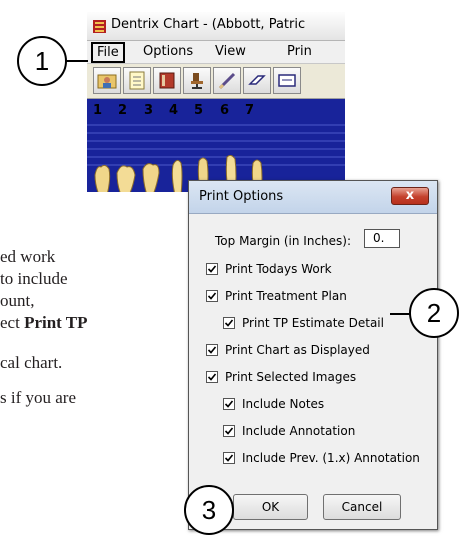  Describe the element at coordinates (199, 110) in the screenshot. I see `tooth-number: 5` at that location.